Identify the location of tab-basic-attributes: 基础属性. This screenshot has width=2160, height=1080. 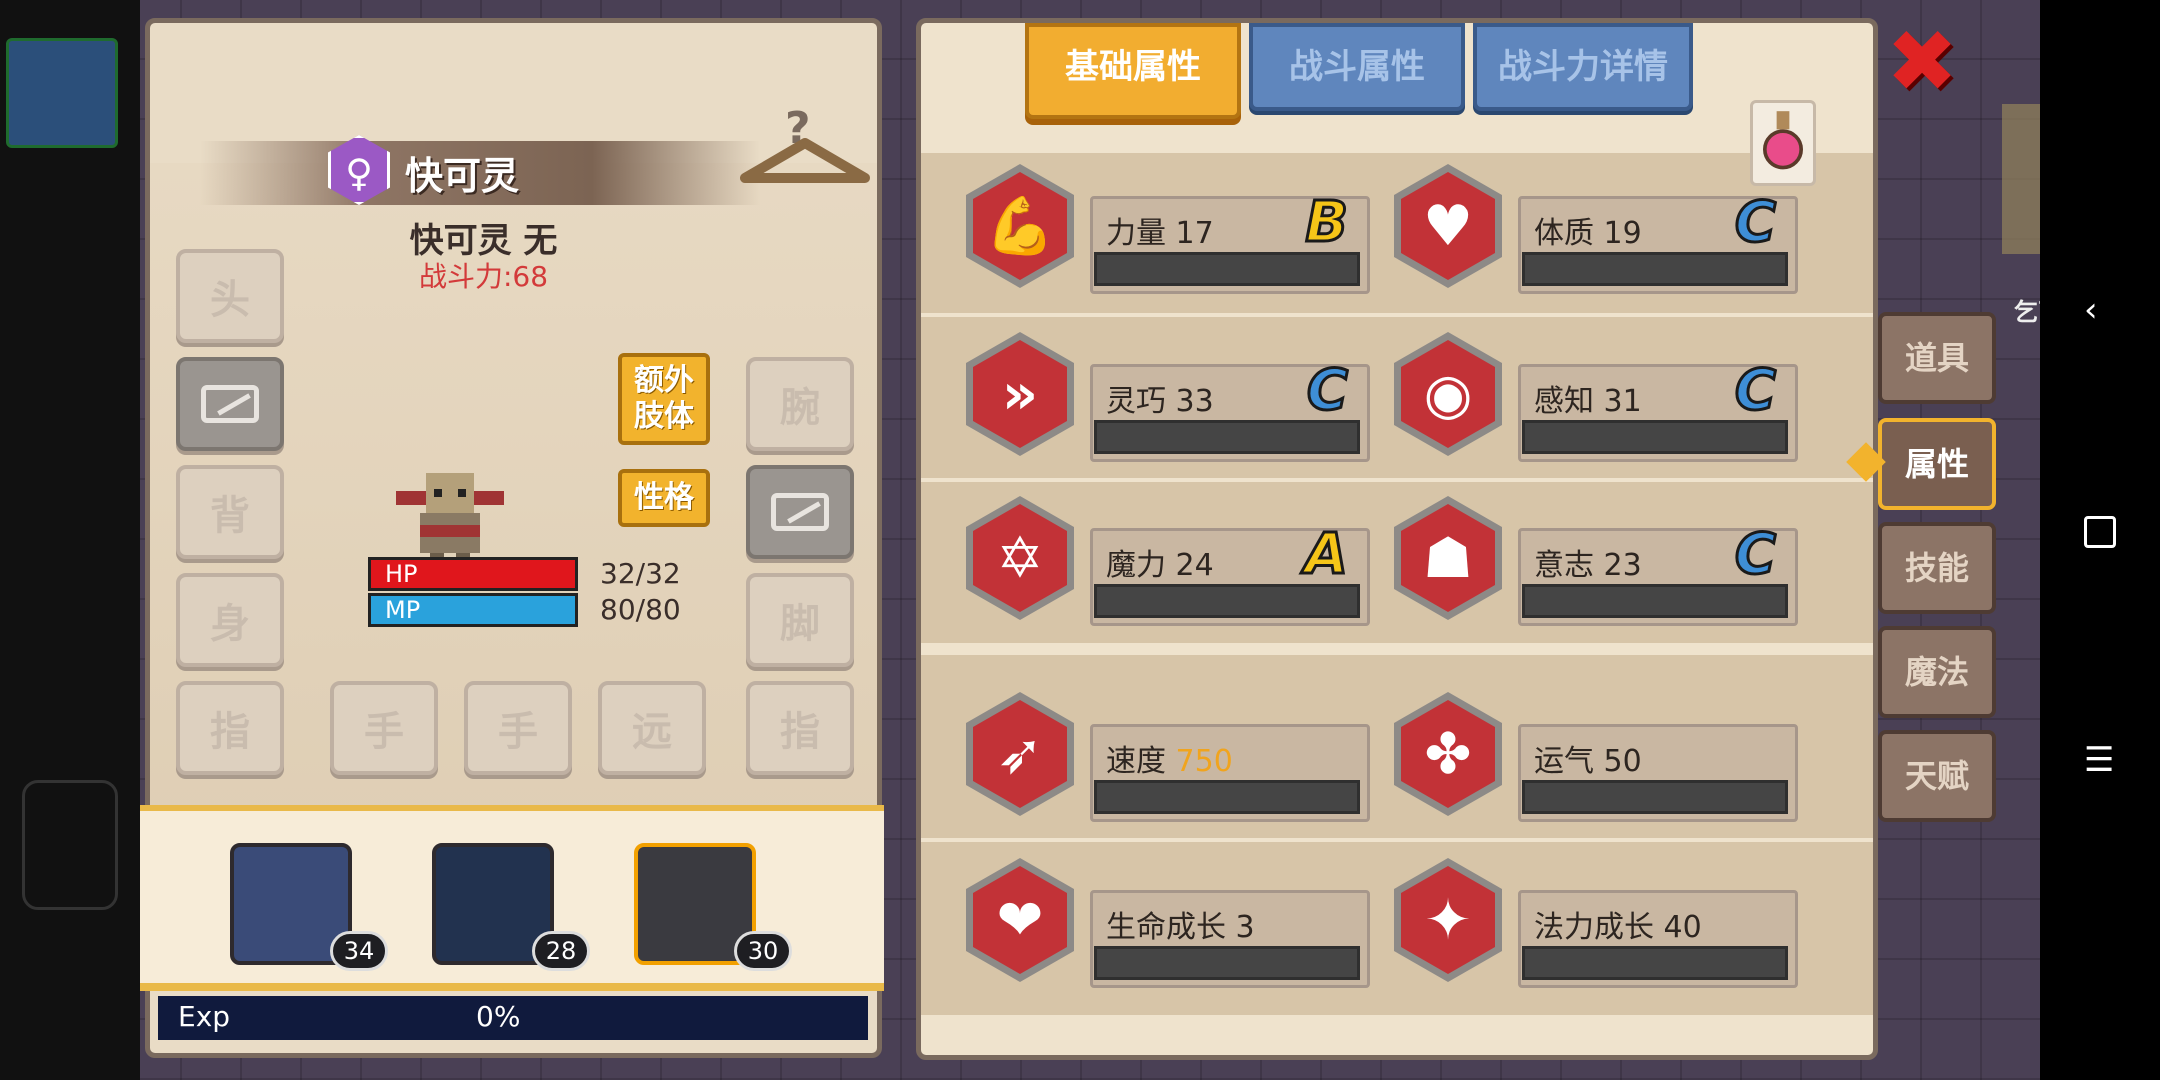
(1133, 71).